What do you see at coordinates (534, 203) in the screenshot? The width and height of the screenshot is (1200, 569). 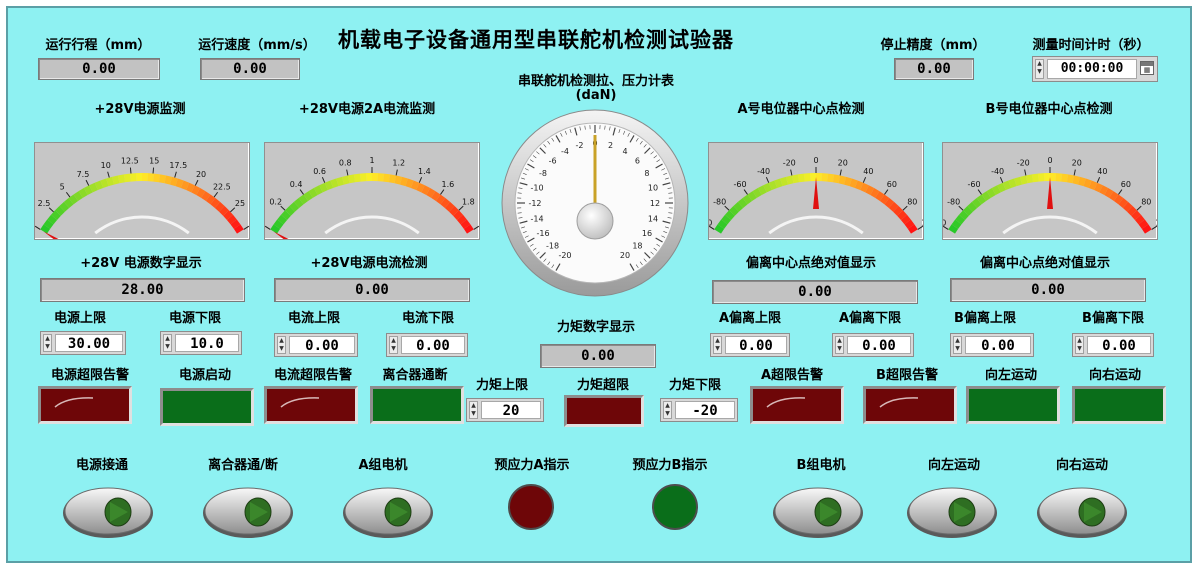 I see `gauge-tick-label: -12` at bounding box center [534, 203].